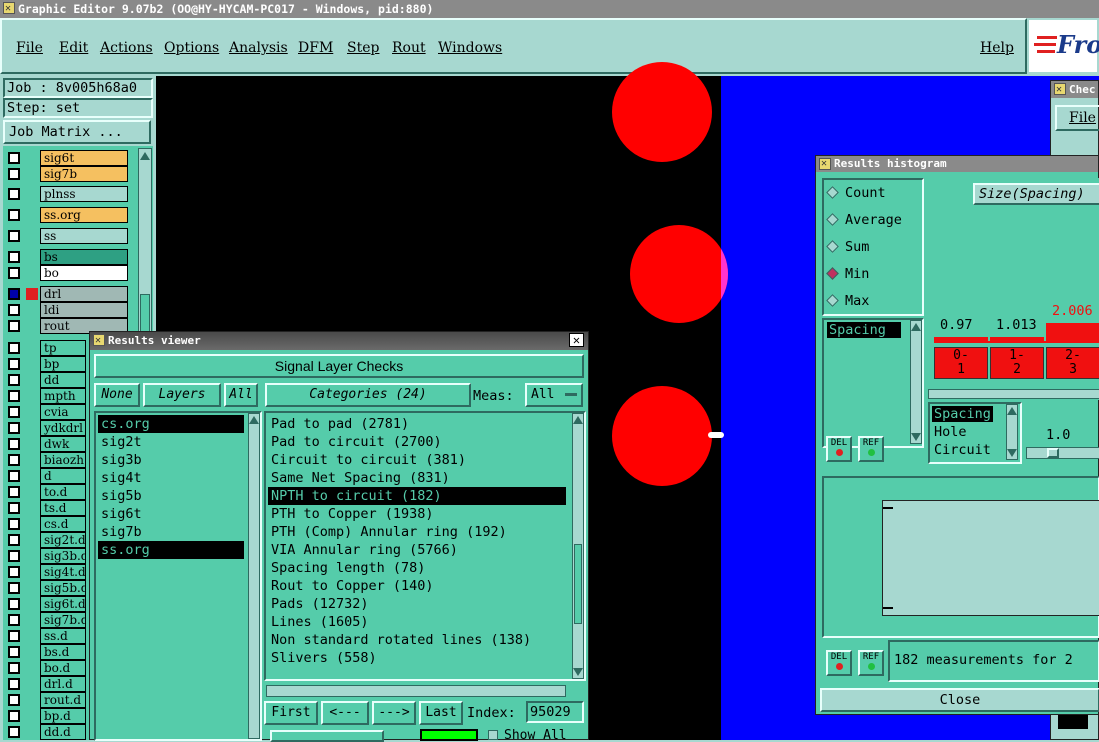 Image resolution: width=1099 pixels, height=742 pixels. I want to click on category-item: Slivers (558), so click(417, 658).